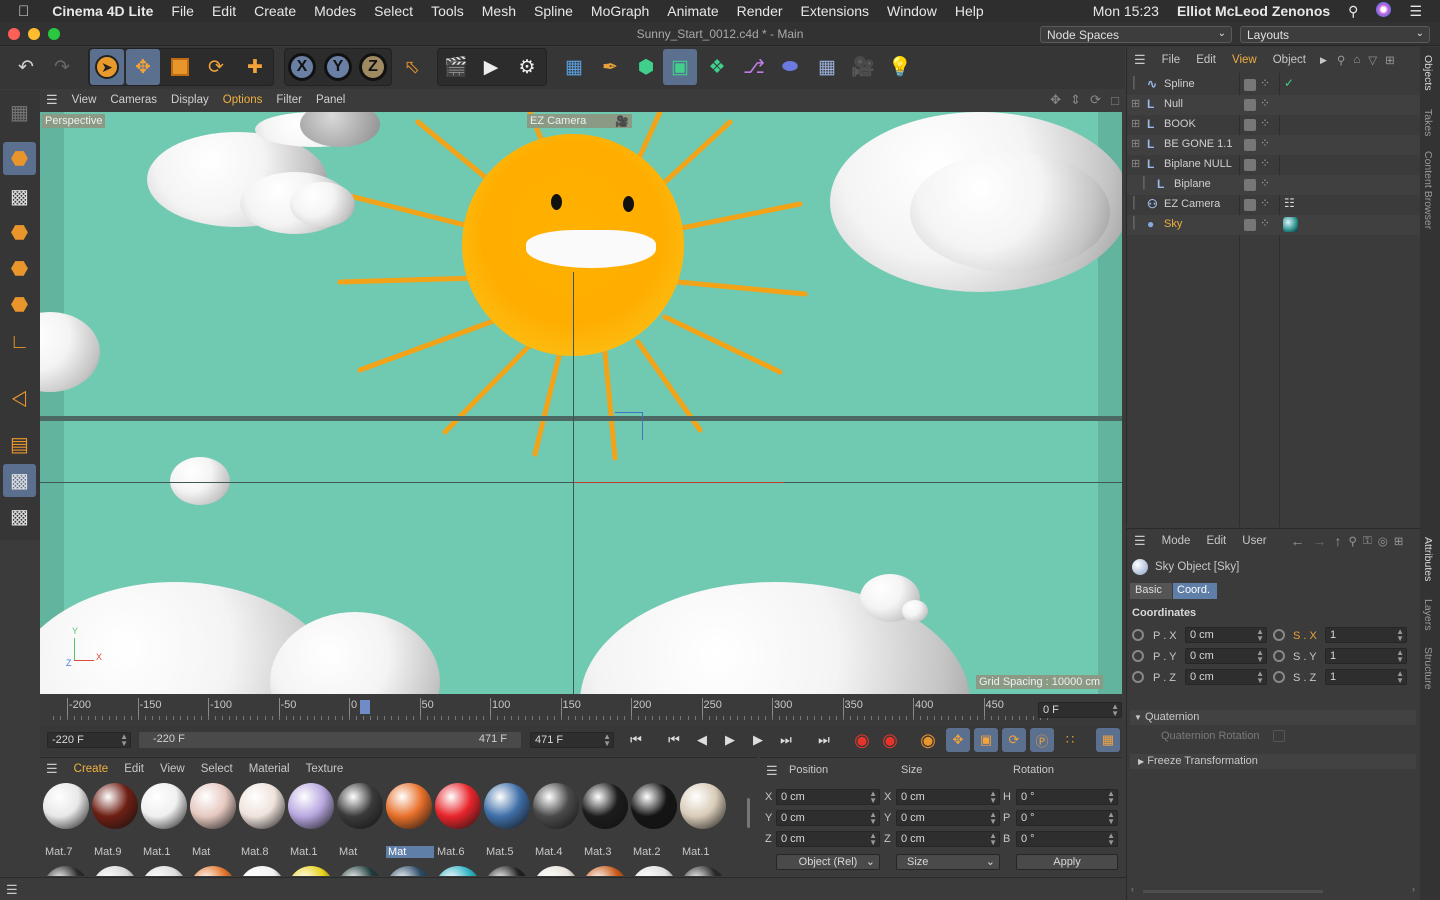 The image size is (1440, 900). I want to click on axis-mode-button: ∟, so click(19, 342).